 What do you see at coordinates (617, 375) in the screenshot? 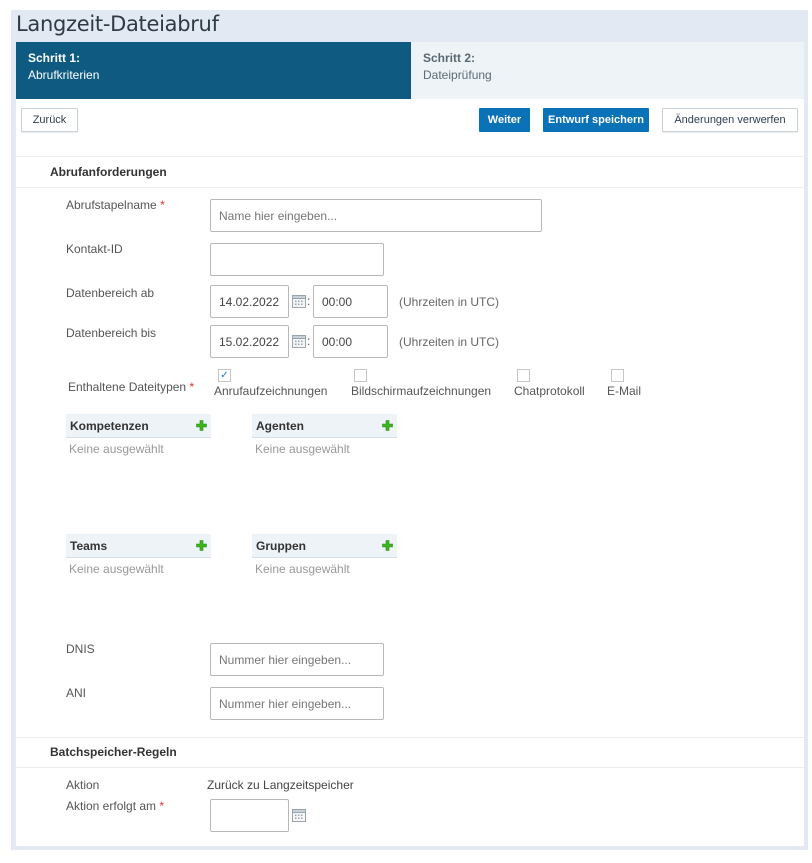
I see `checkbox-email` at bounding box center [617, 375].